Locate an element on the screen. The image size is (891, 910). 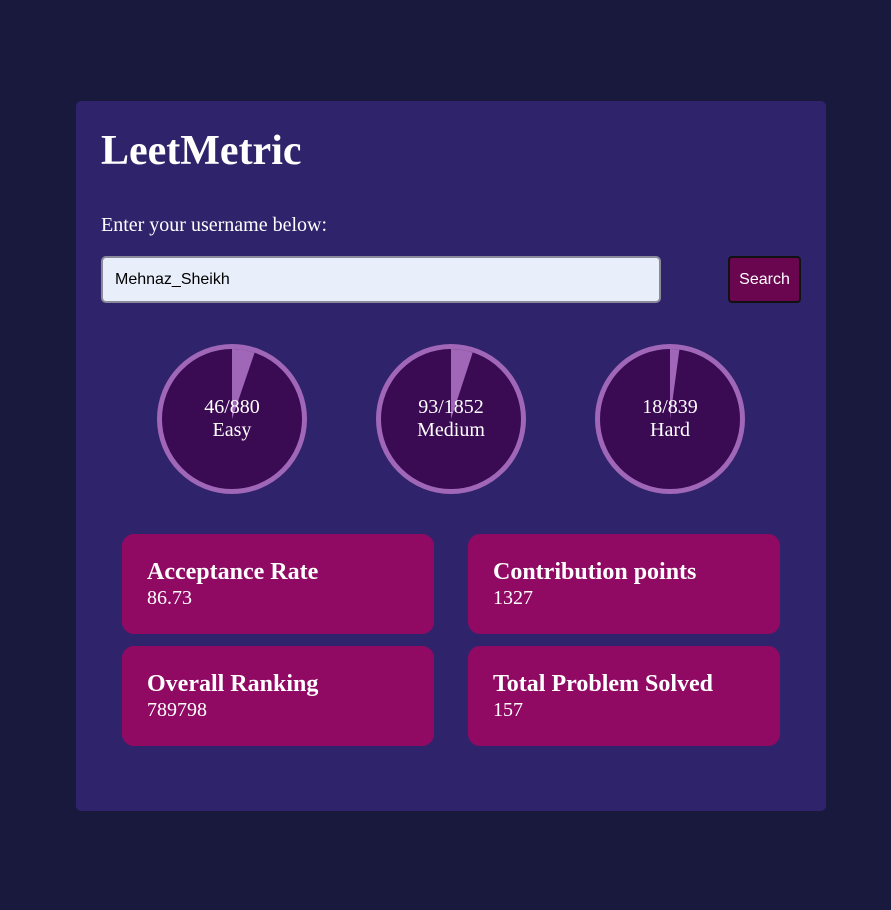
stat-title: Total Problem Solved is located at coordinates (603, 684).